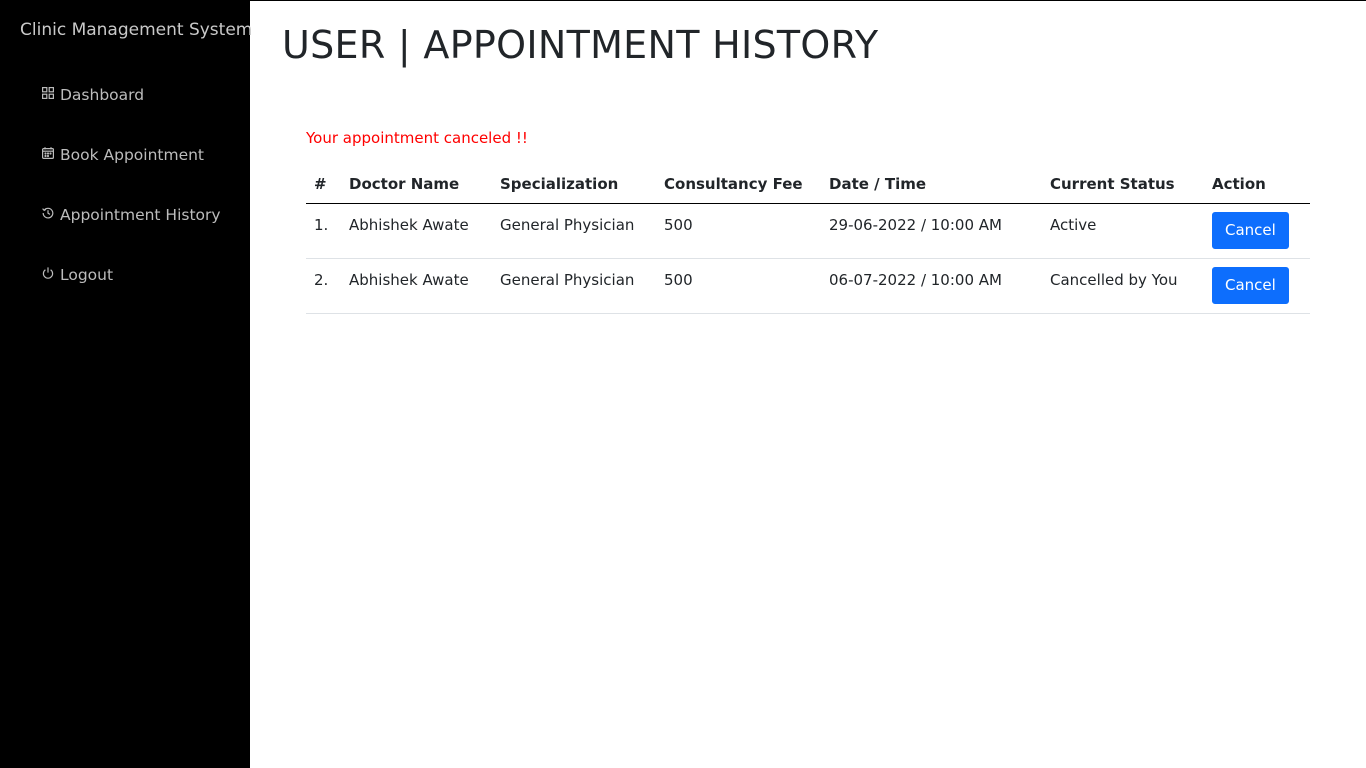  Describe the element at coordinates (738, 185) in the screenshot. I see `column-header-consultancy-fee: Consultancy Fee` at that location.